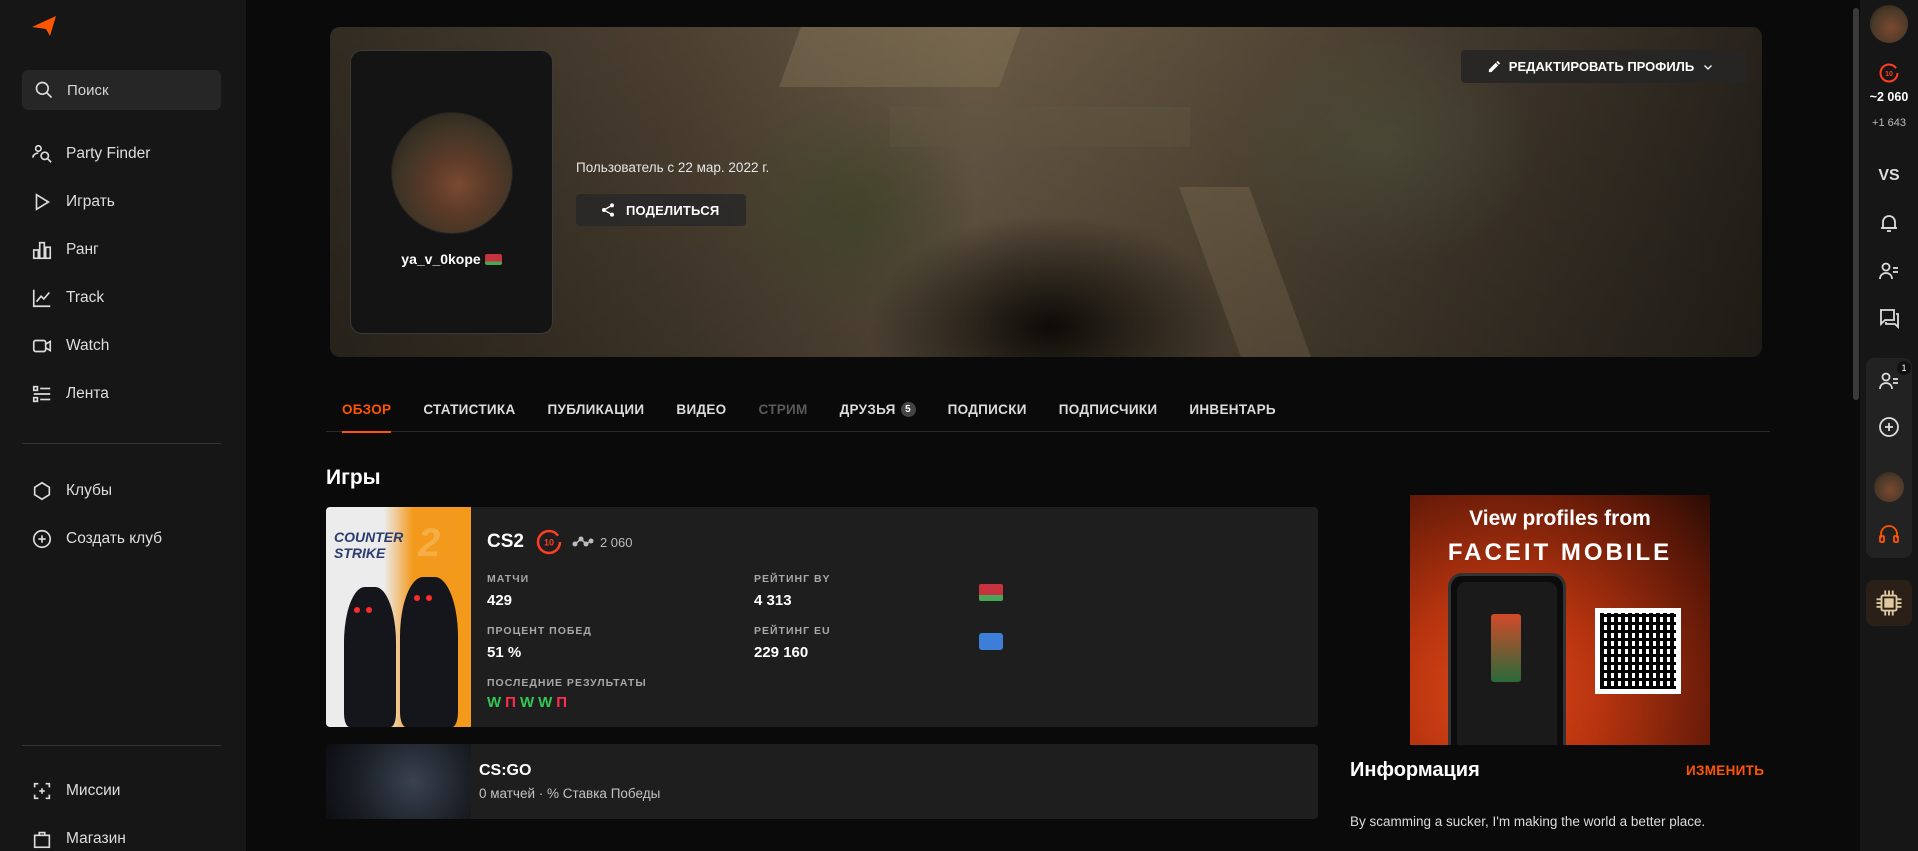 This screenshot has width=1918, height=851. I want to click on share-button: ПОДЕЛИТЬСЯ, so click(661, 210).